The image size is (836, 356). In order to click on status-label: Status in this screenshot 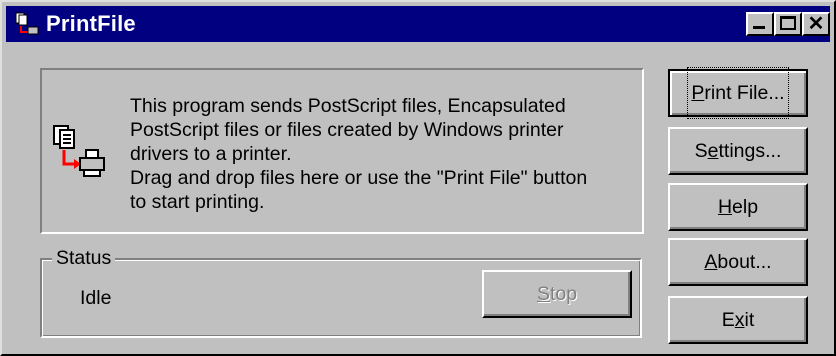, I will do `click(84, 258)`.